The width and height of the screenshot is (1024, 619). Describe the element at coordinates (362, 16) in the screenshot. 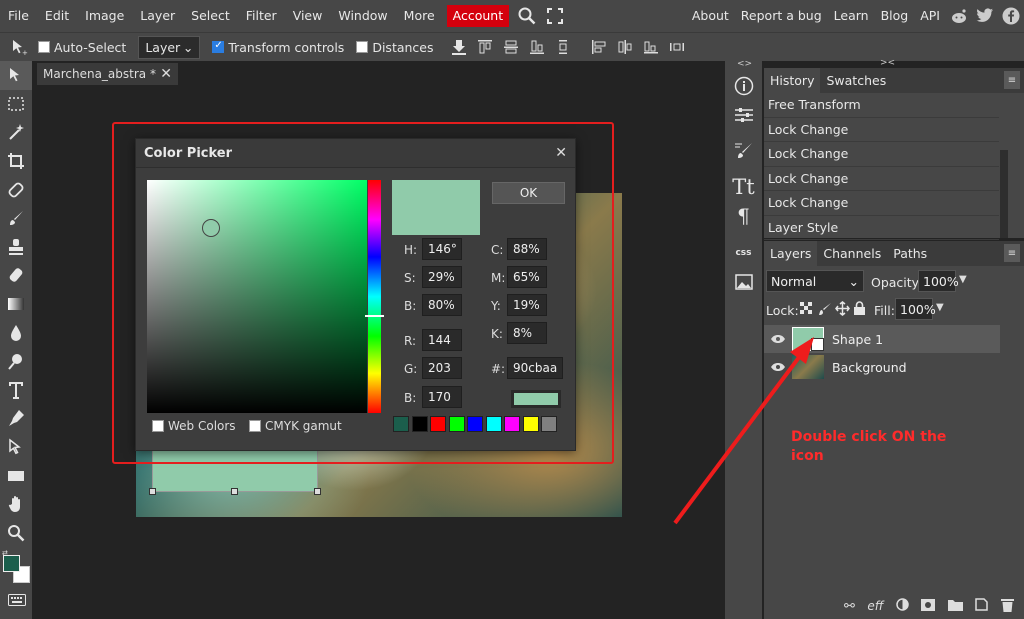

I see `menu-window: Window` at that location.